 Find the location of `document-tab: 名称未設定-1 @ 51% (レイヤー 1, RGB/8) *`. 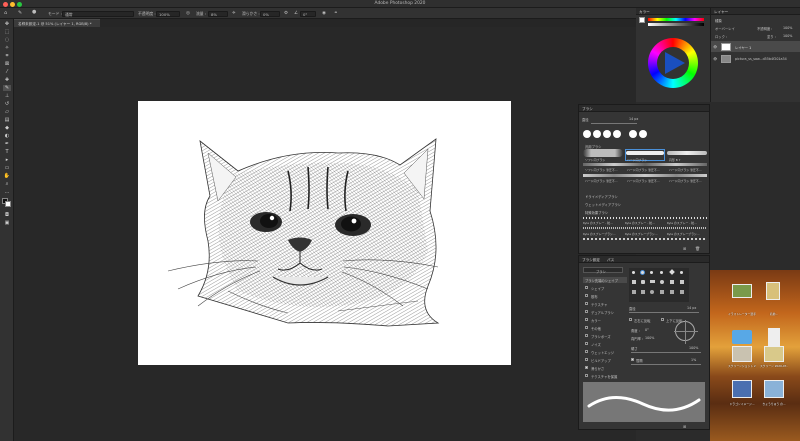

document-tab: 名称未設定-1 @ 51% (レイヤー 1, RGB/8) * is located at coordinates (57, 23).